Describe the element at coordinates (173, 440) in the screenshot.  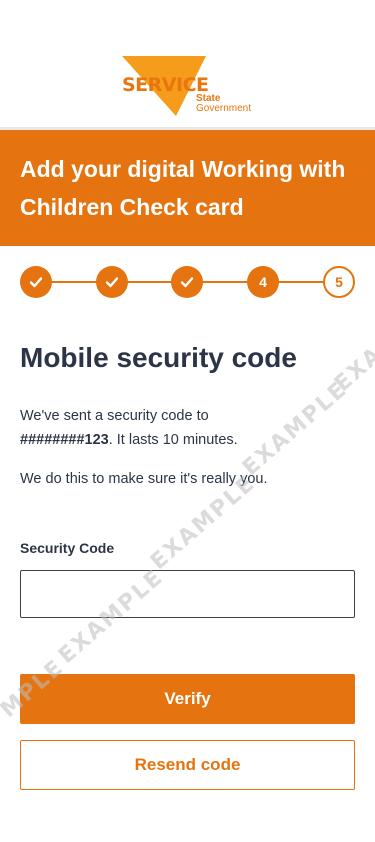
I see `expiry-text: . It lasts 10 minutes.` at that location.